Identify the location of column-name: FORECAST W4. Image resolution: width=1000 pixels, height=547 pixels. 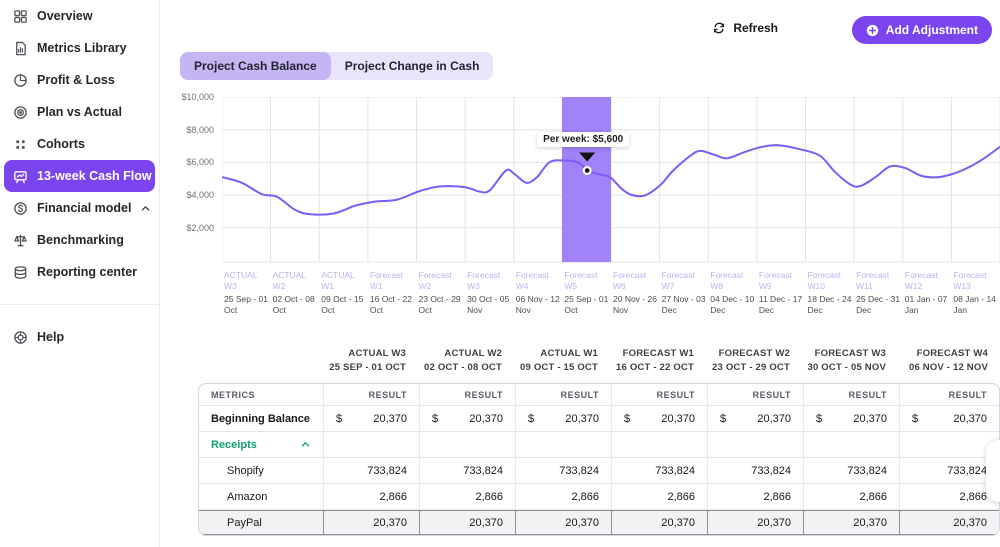
(952, 353).